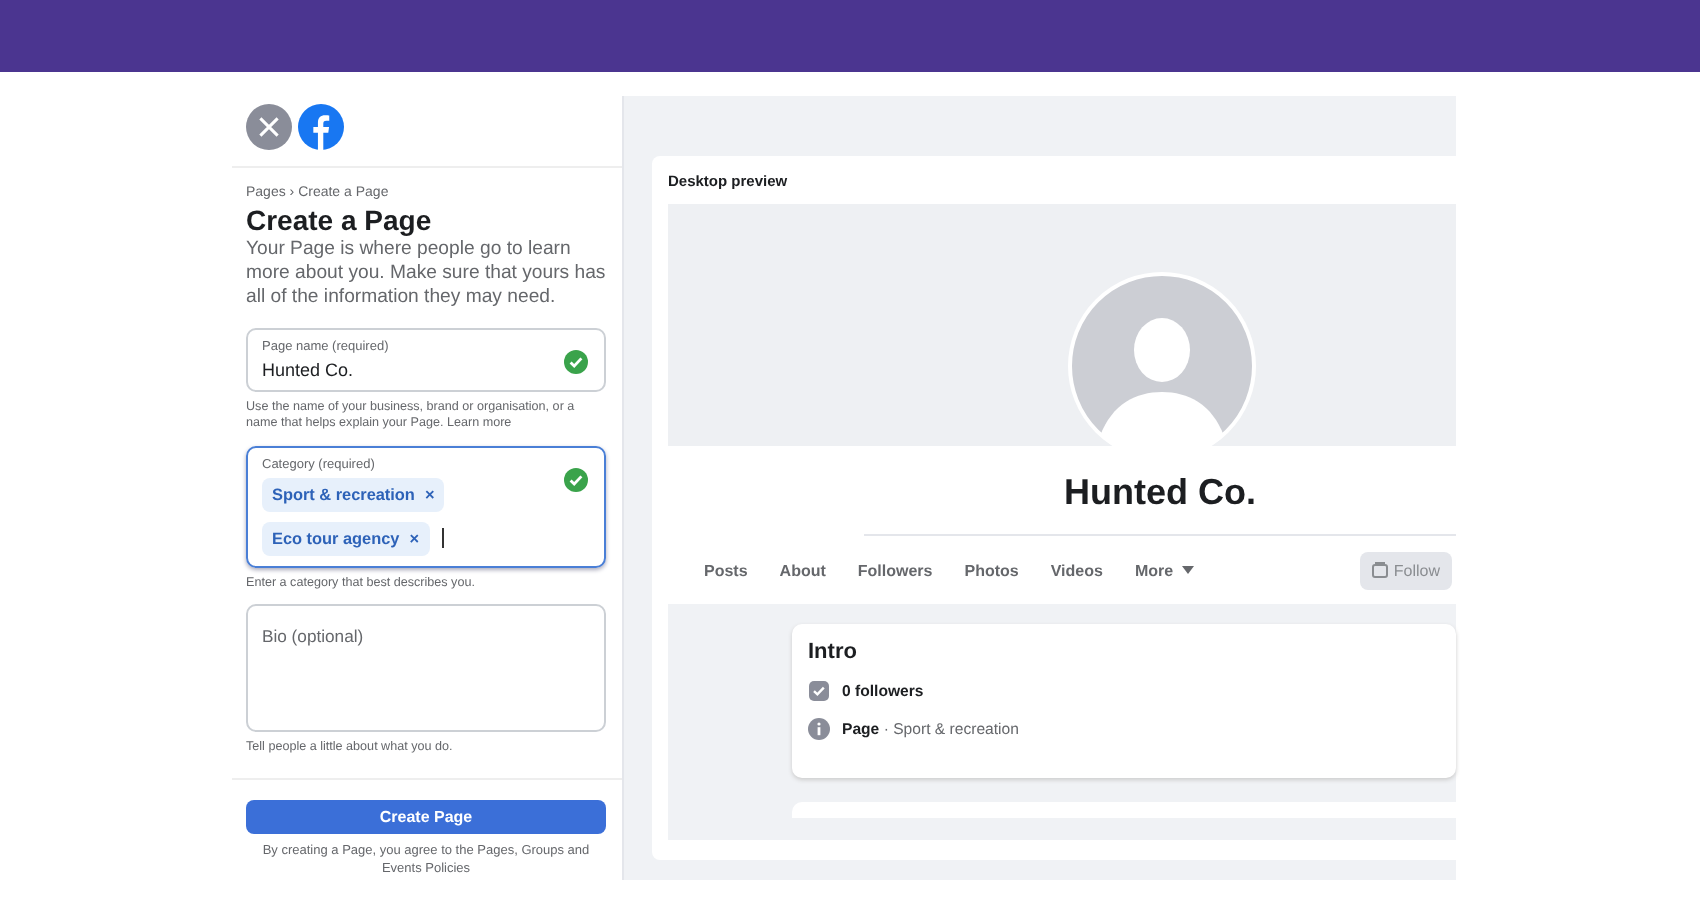 The width and height of the screenshot is (1700, 900). Describe the element at coordinates (442, 538) in the screenshot. I see `text-cursor` at that location.